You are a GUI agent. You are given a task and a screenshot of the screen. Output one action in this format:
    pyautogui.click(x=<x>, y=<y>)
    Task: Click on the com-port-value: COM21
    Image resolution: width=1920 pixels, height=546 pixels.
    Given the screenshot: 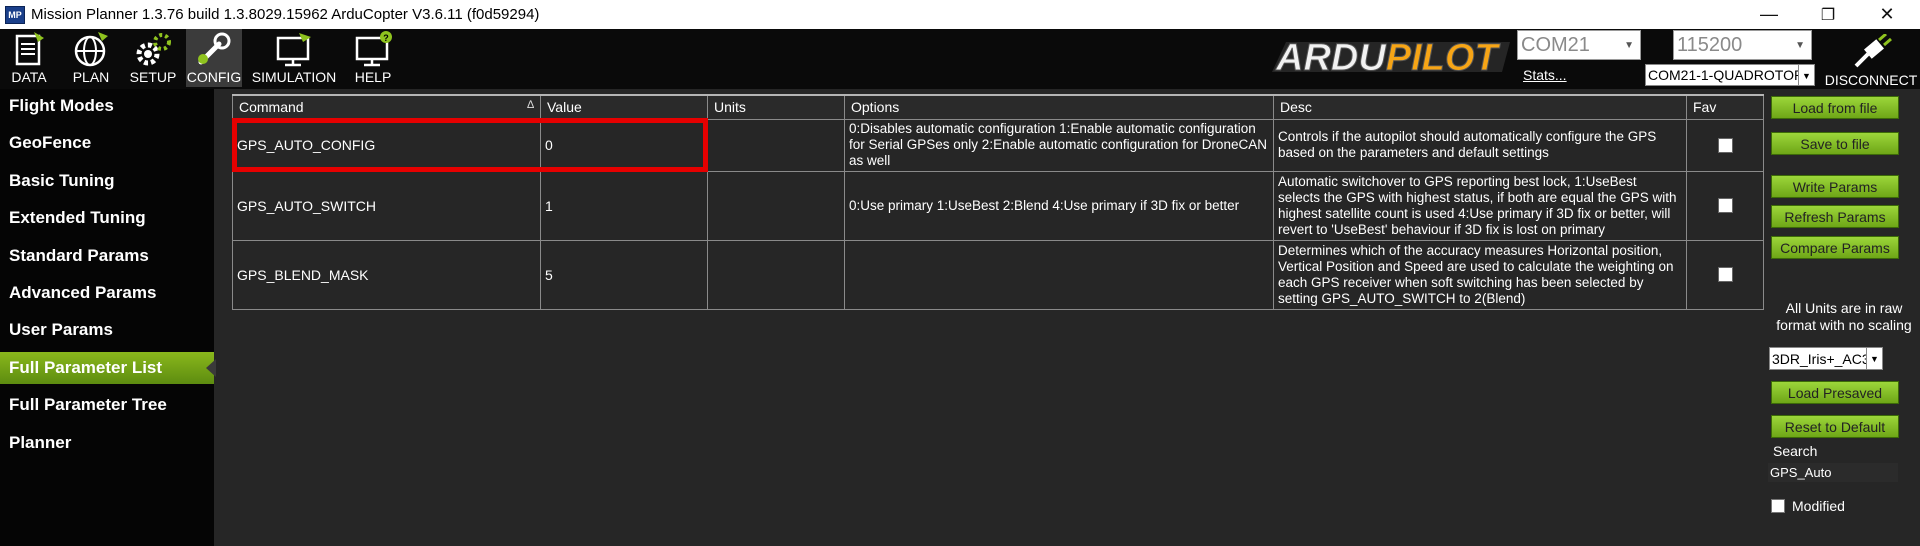 What is the action you would take?
    pyautogui.click(x=1555, y=44)
    